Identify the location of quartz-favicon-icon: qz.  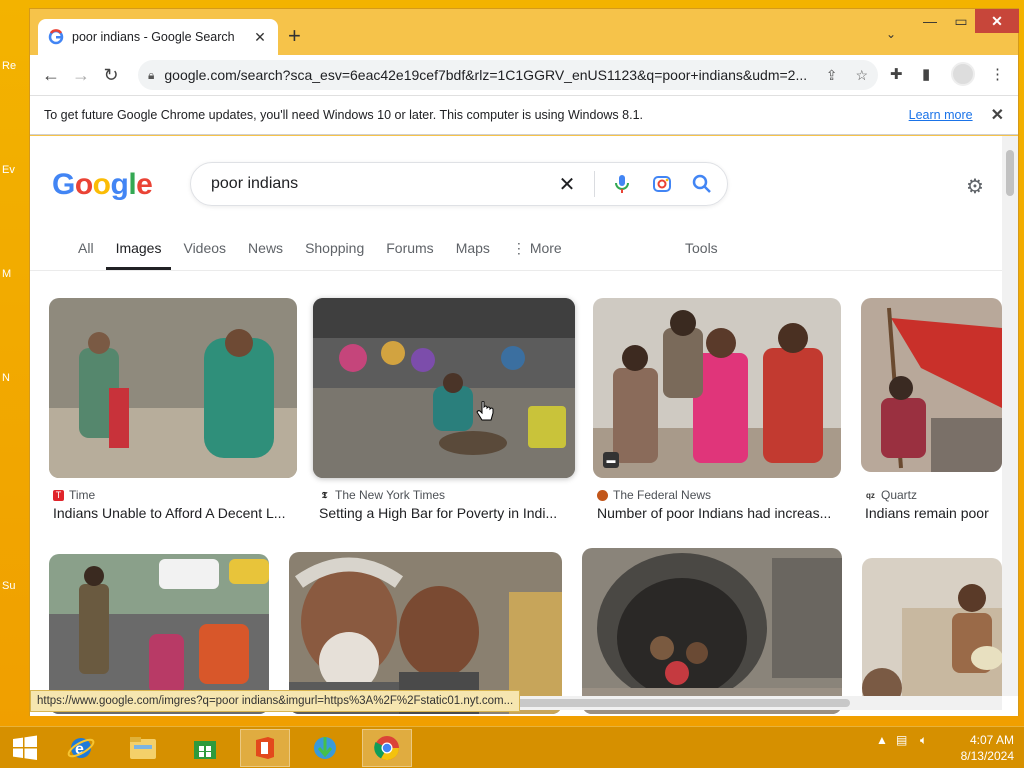
(870, 495).